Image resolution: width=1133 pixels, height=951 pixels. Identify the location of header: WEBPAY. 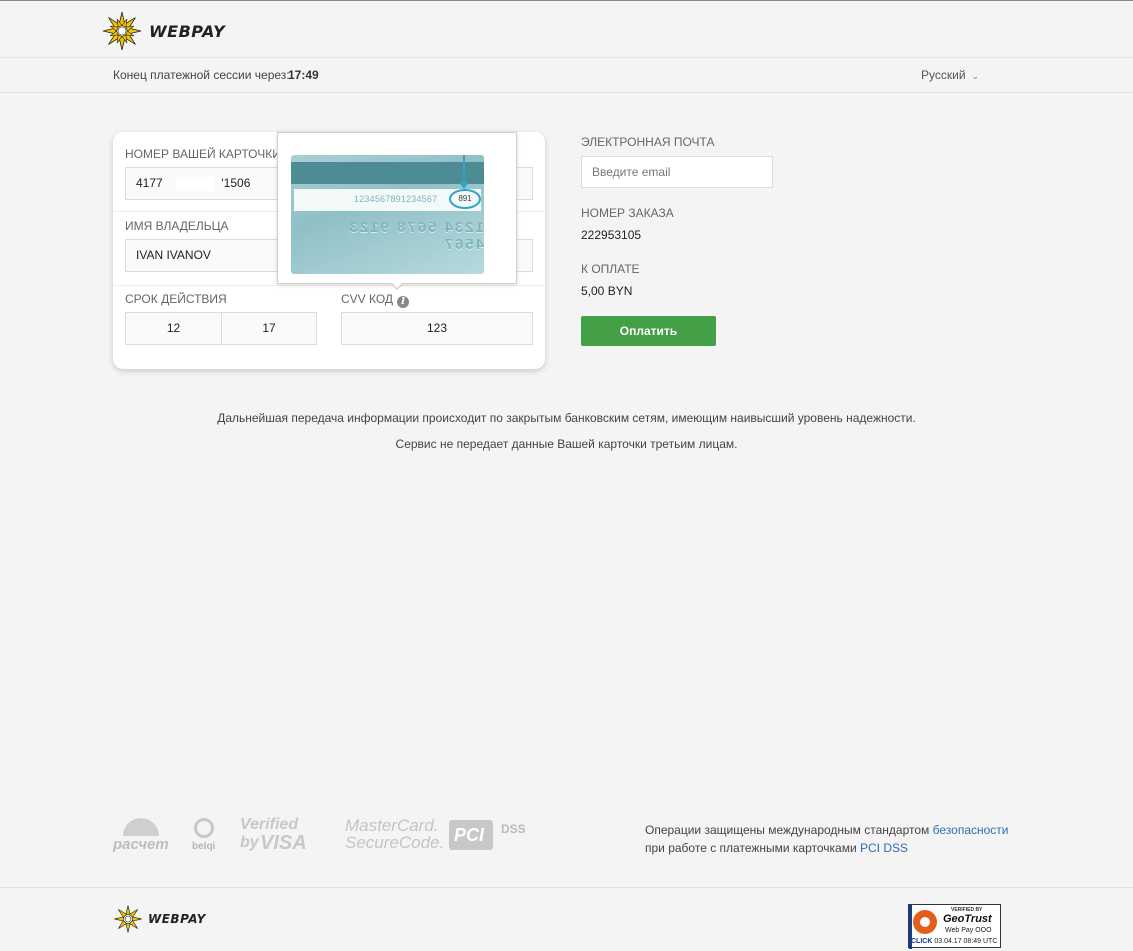
(566, 29).